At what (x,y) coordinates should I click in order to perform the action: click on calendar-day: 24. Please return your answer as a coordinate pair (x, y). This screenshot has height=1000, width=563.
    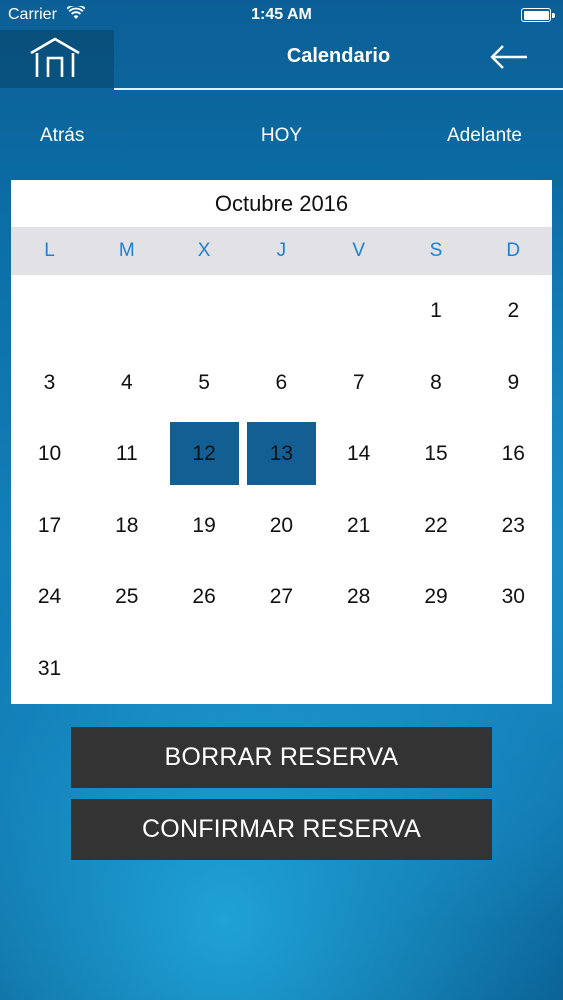
    Looking at the image, I should click on (49, 597).